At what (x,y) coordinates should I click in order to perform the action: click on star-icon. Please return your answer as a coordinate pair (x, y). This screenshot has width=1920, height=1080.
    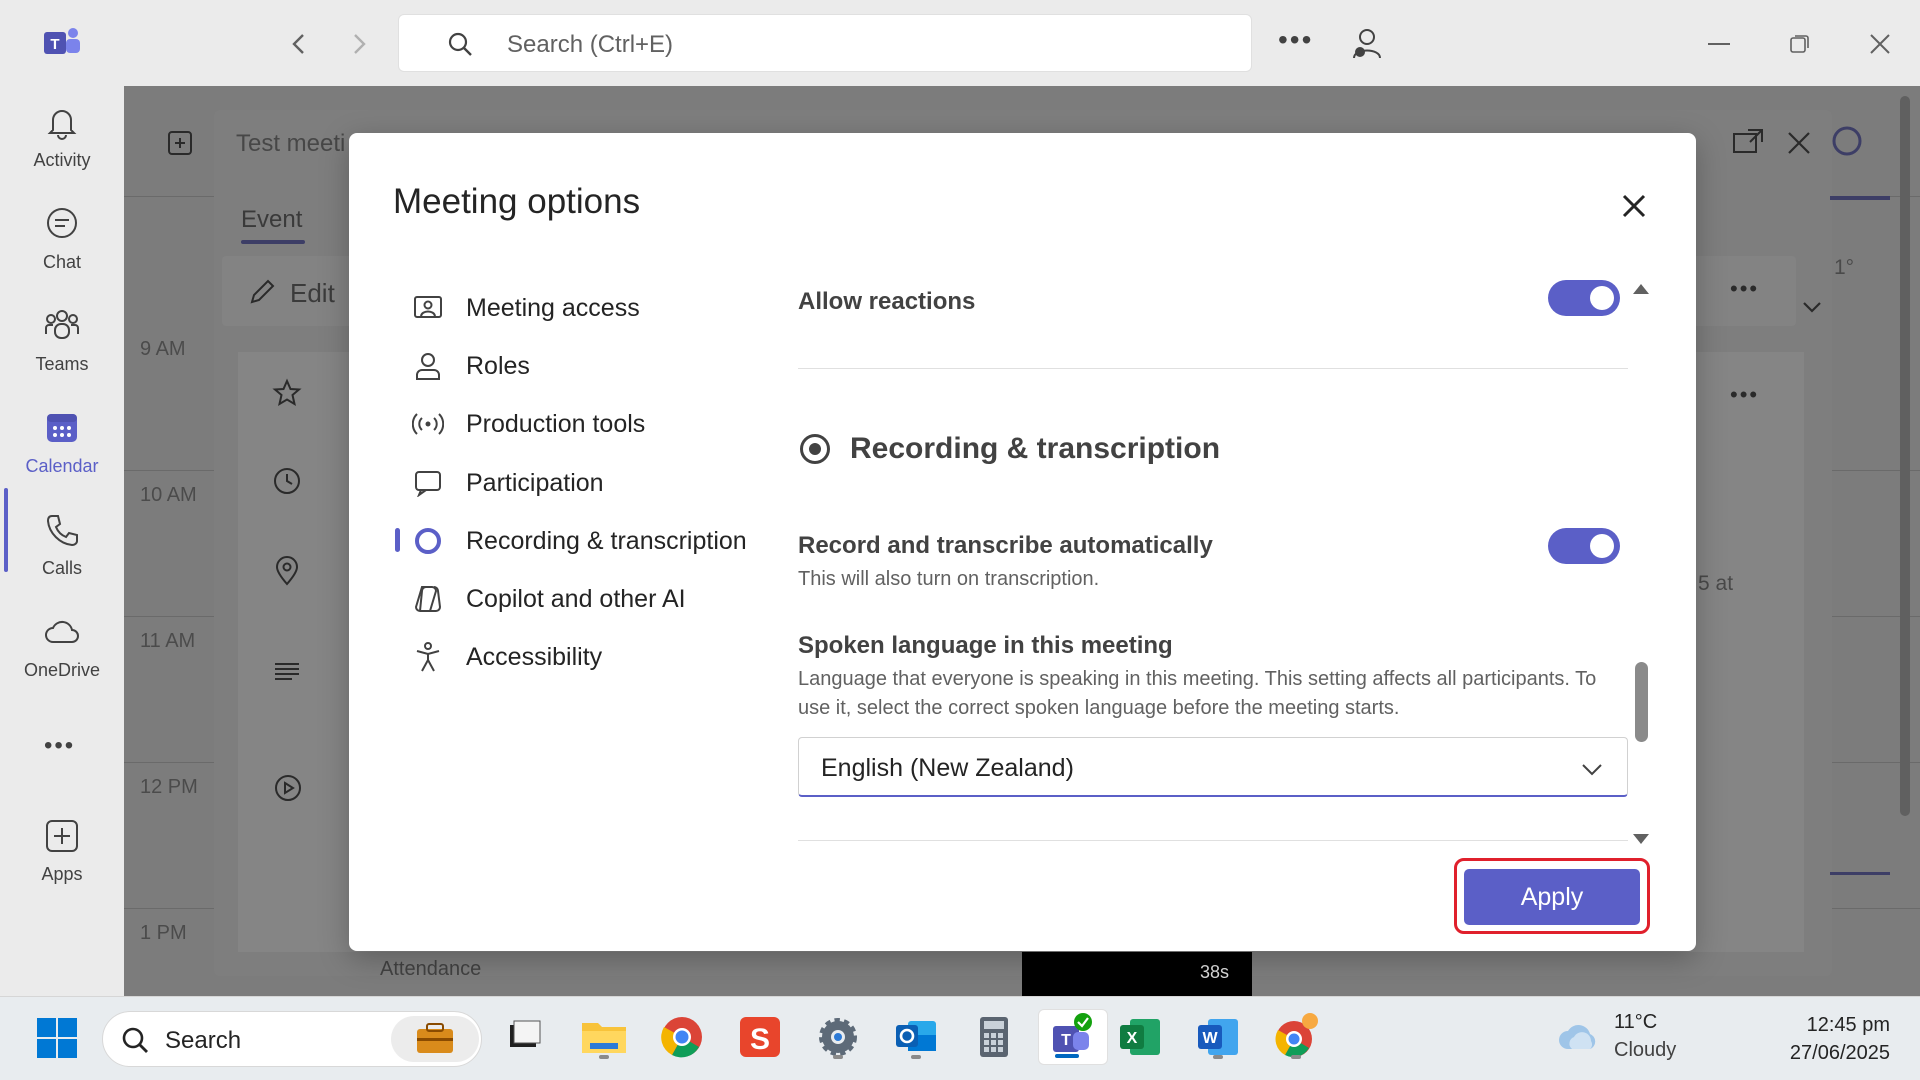
    Looking at the image, I should click on (287, 393).